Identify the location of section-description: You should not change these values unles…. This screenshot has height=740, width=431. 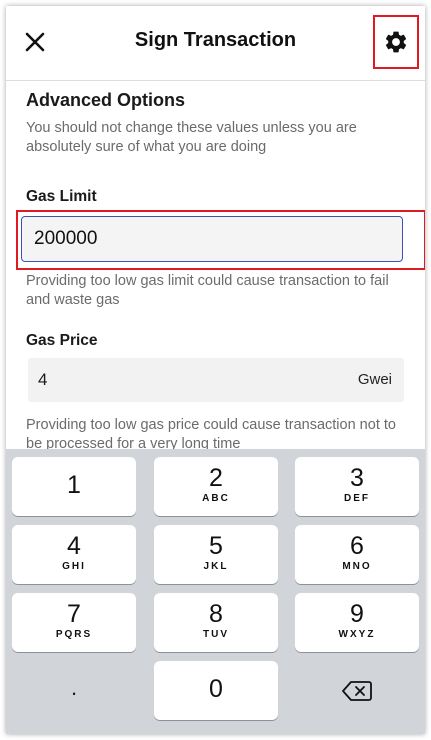
(191, 137).